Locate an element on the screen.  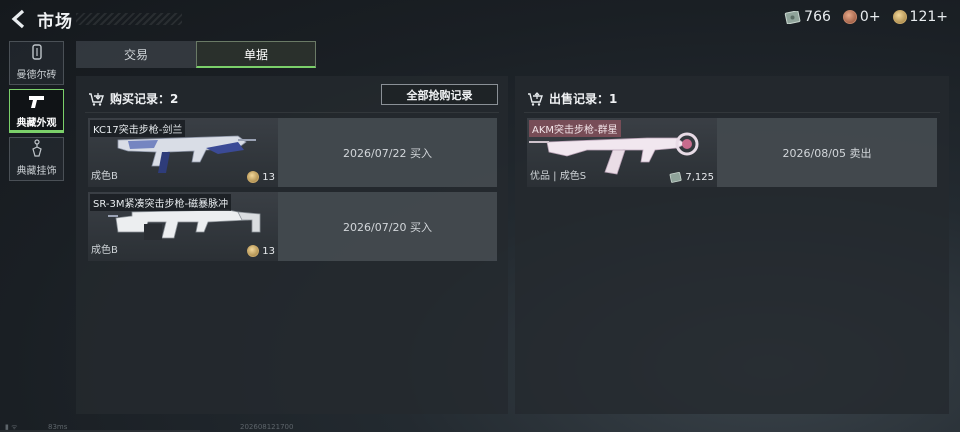
tab-bar: 交易 单据 is located at coordinates (196, 54).